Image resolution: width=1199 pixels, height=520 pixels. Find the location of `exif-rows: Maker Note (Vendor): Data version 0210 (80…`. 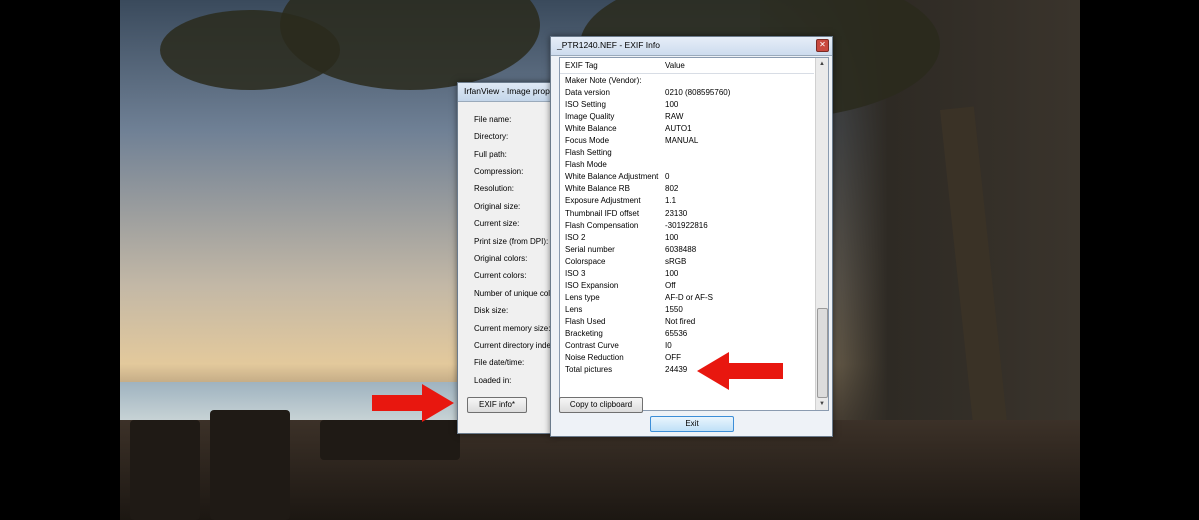

exif-rows: Maker Note (Vendor): Data version 0210 (80… is located at coordinates (687, 225).